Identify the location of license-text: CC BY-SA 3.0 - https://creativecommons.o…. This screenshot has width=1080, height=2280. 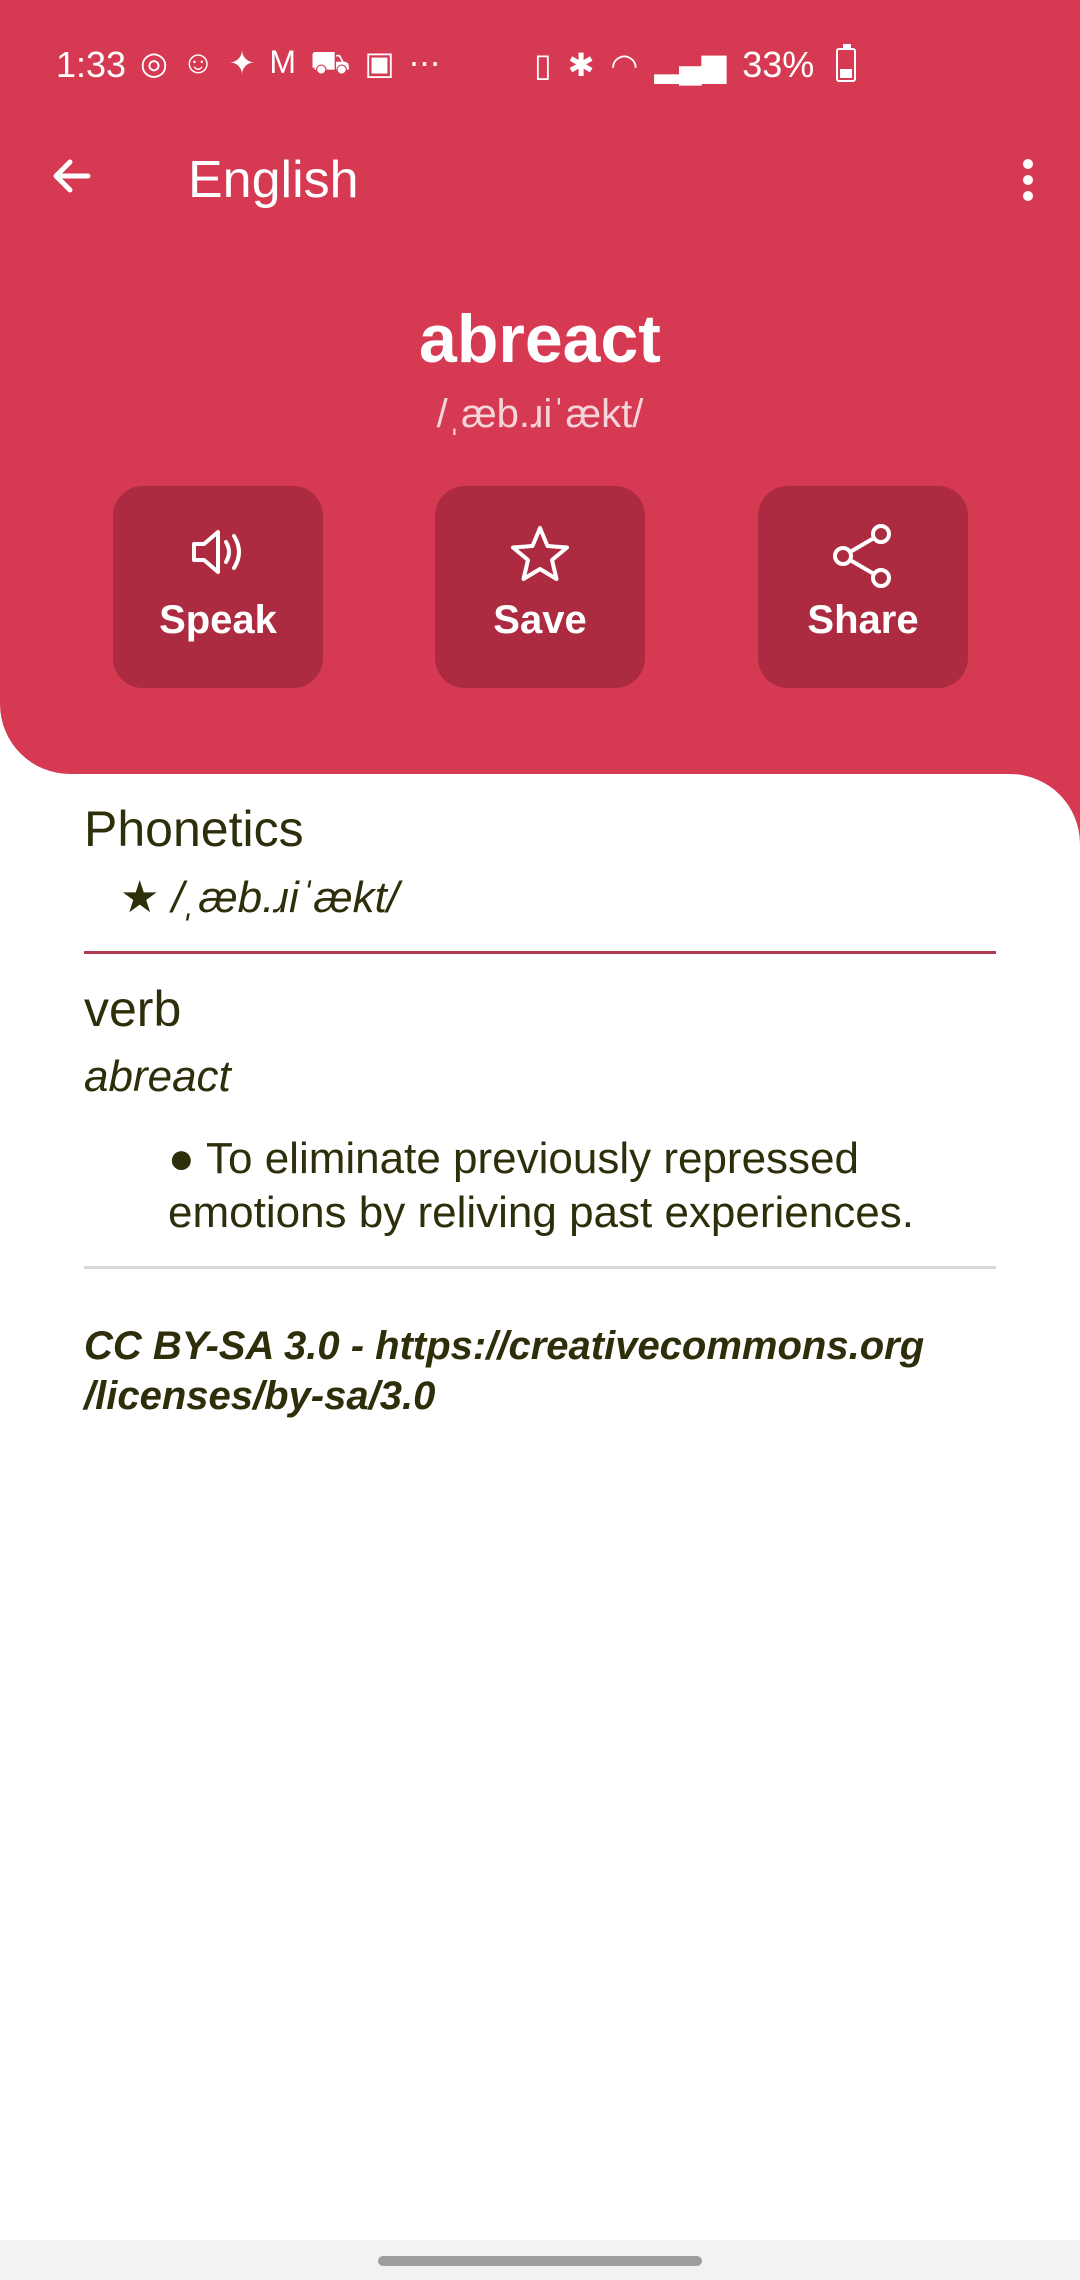
(540, 1371).